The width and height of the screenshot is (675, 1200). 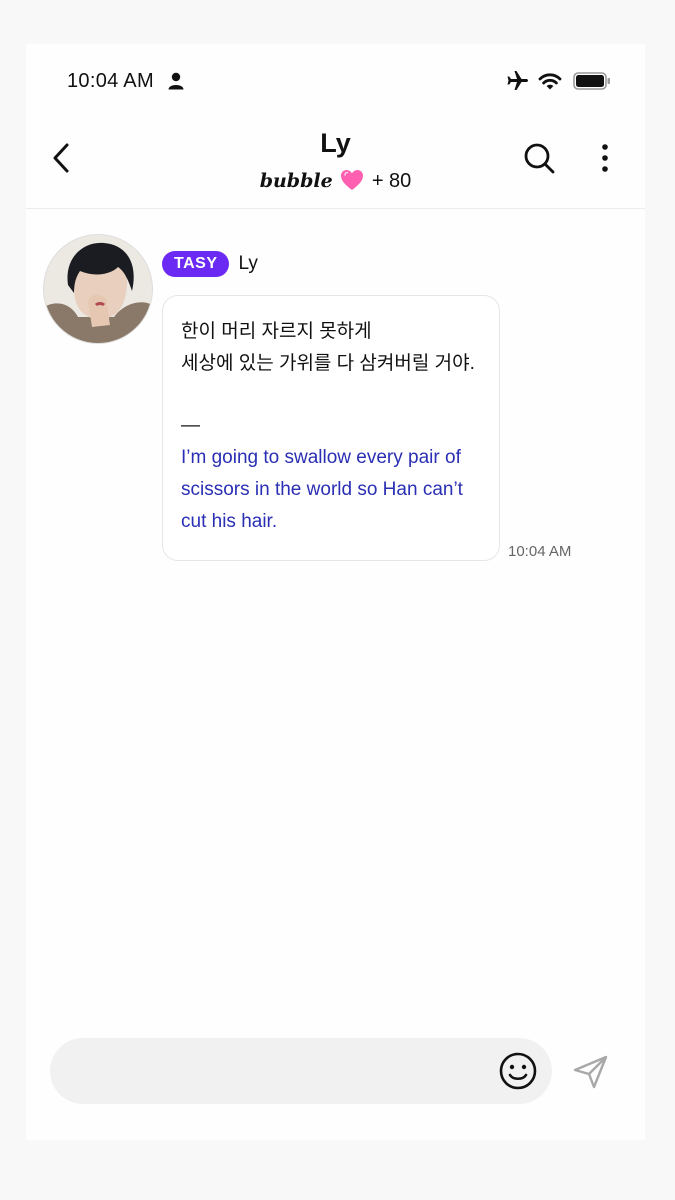 What do you see at coordinates (517, 80) in the screenshot?
I see `airplane-icon` at bounding box center [517, 80].